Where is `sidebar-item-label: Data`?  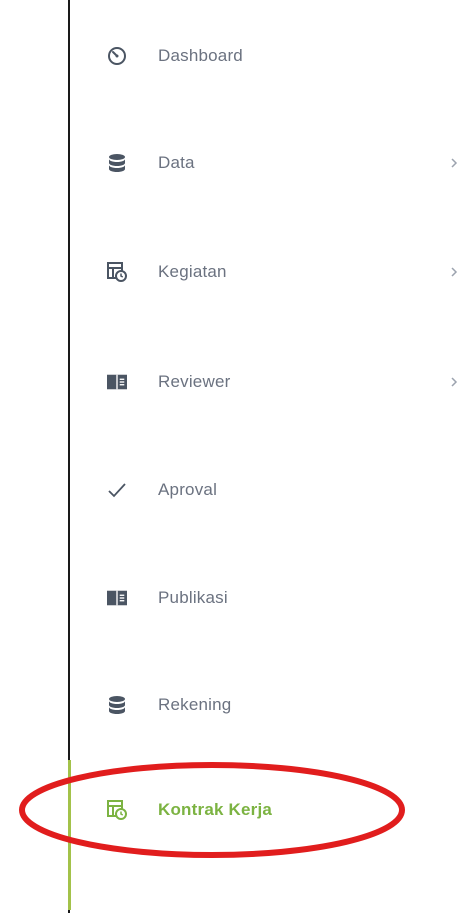
sidebar-item-label: Data is located at coordinates (176, 162).